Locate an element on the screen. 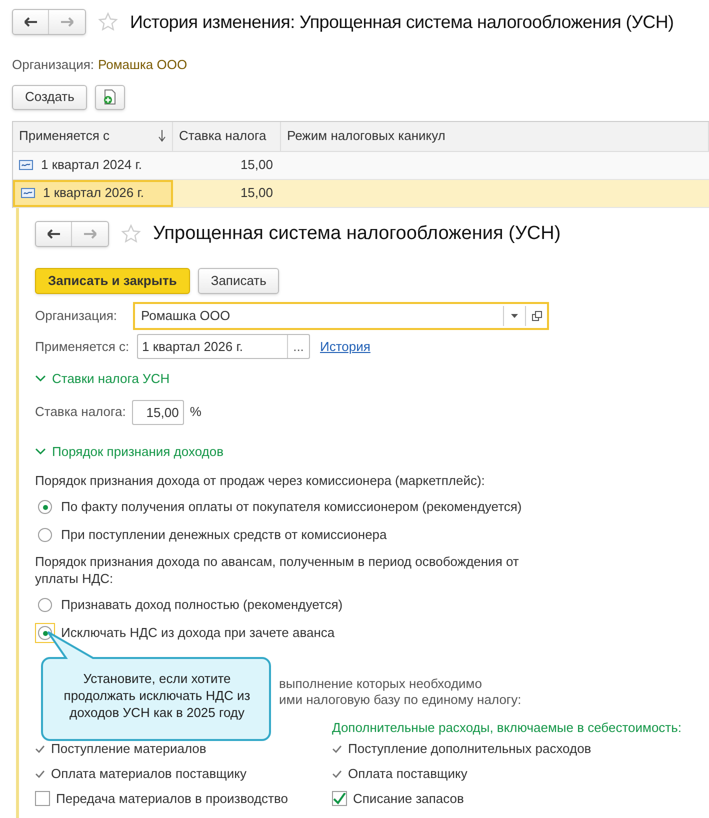 This screenshot has height=818, width=709. history-link: История is located at coordinates (345, 346).